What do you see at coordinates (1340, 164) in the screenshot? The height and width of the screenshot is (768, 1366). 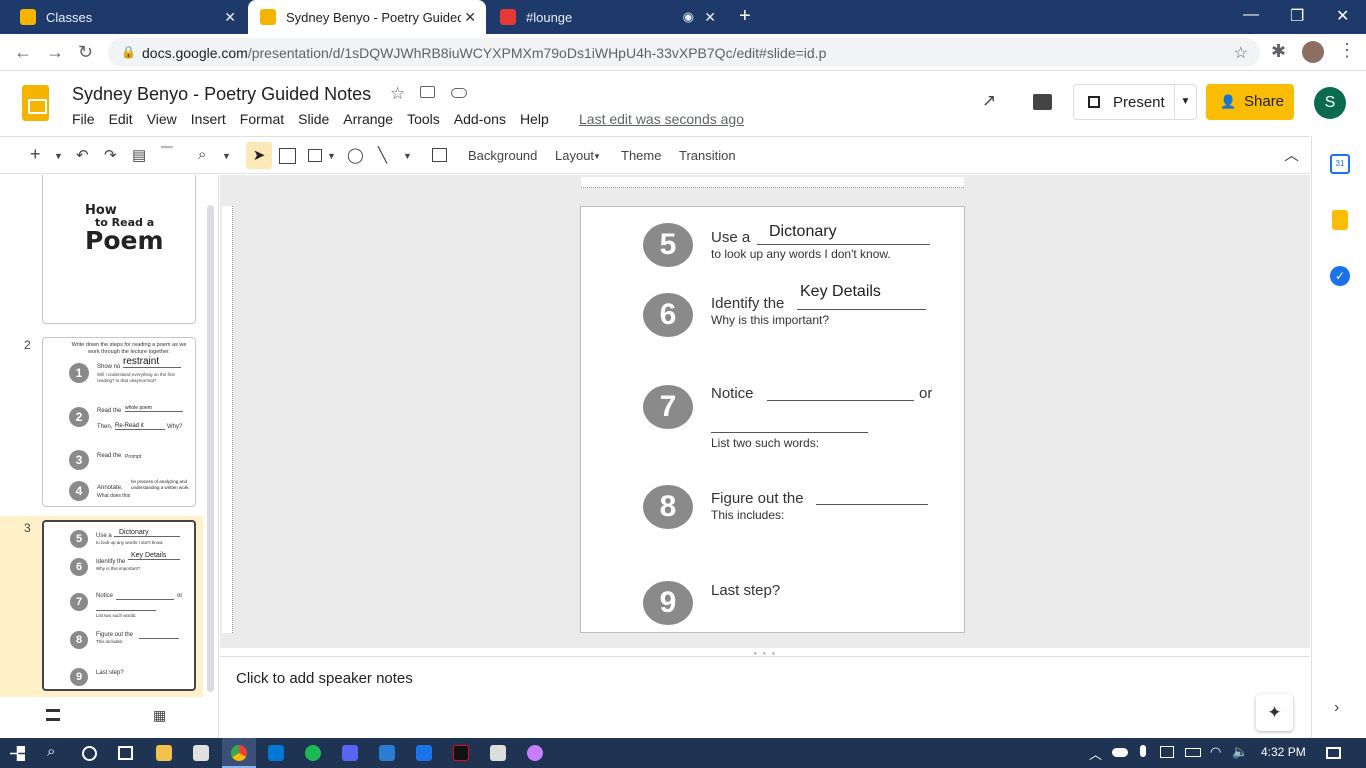 I see `calendar-icon: 31` at bounding box center [1340, 164].